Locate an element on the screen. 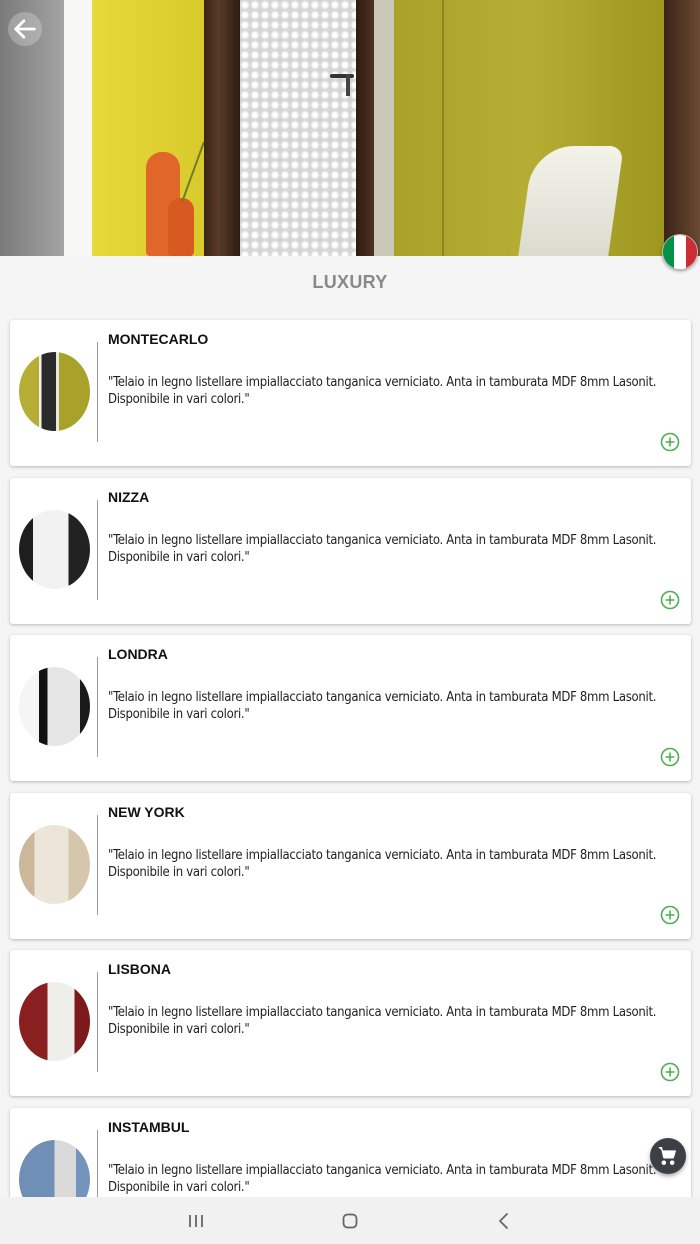 The image size is (700, 1244). chevron-left-icon is located at coordinates (503, 1221).